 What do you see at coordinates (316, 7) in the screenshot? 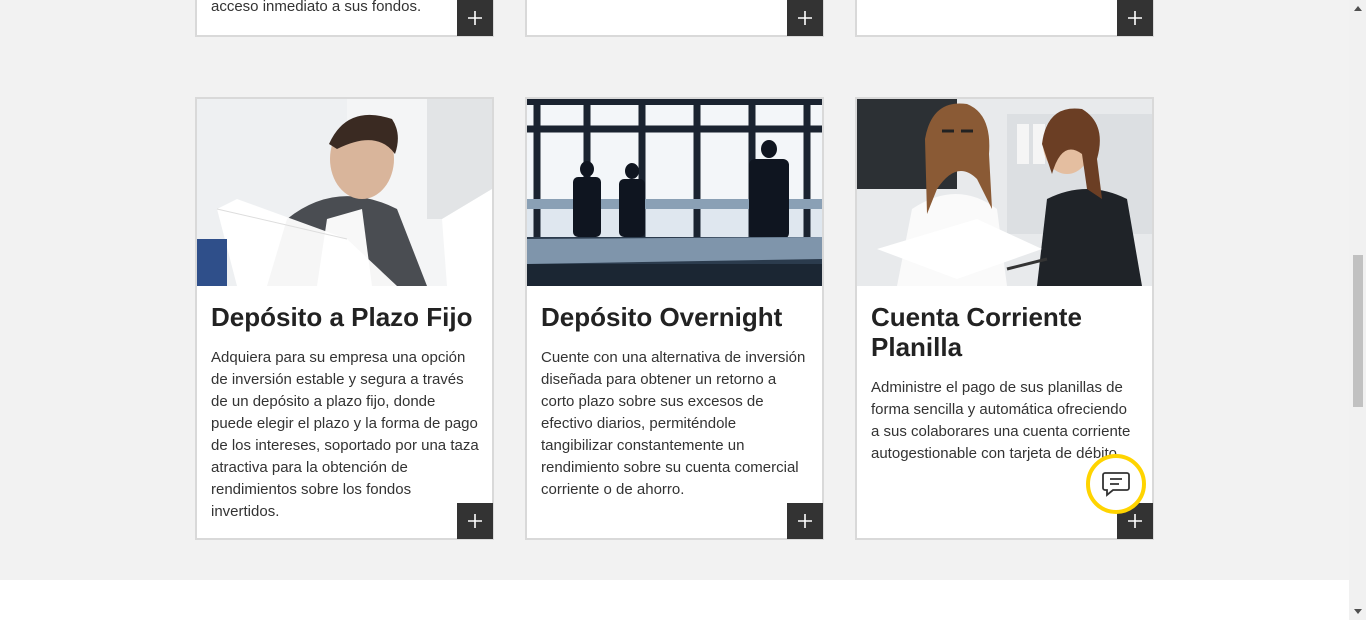
I see `top-card-snippet: acceso inmediato a sus fondos.` at bounding box center [316, 7].